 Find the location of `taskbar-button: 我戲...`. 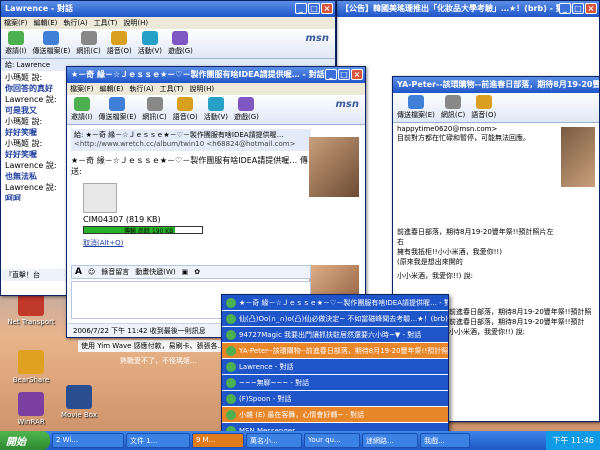

taskbar-button: 我戲... is located at coordinates (445, 440).